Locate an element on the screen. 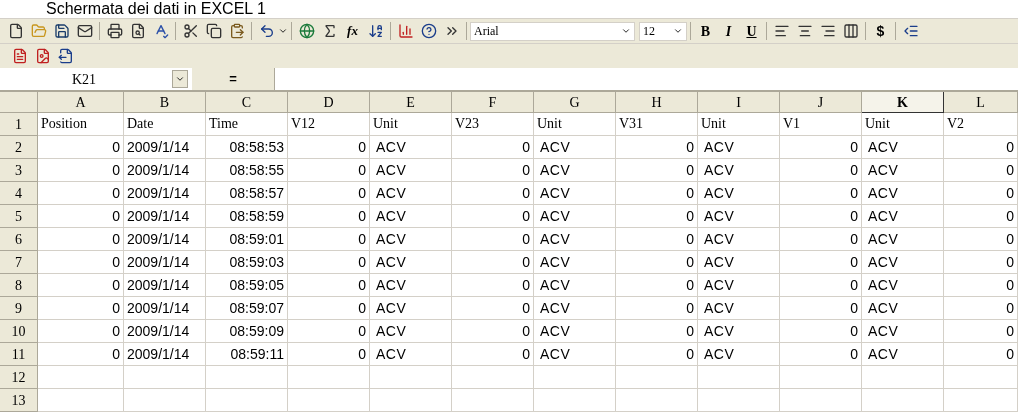  table-cell: V2 is located at coordinates (981, 124).